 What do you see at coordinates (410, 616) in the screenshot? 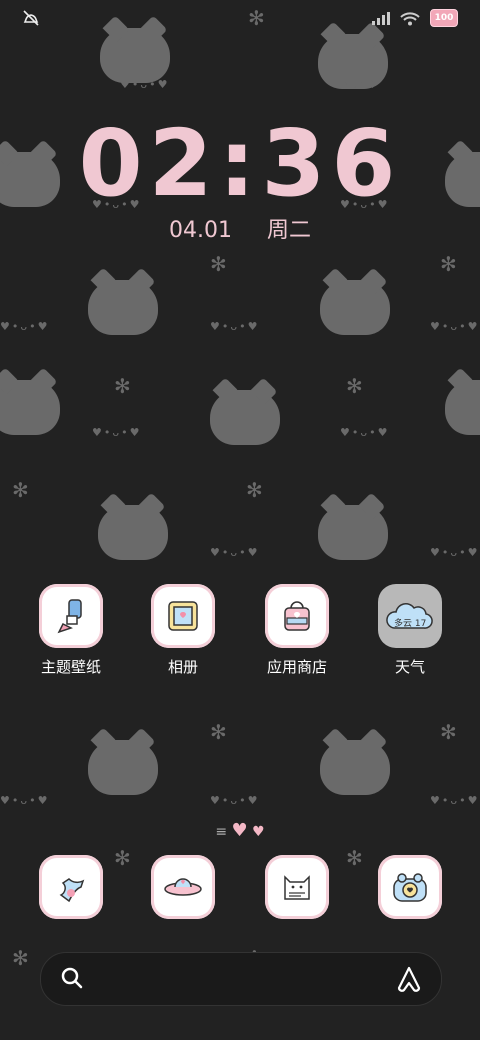
I see `cloud-icon: 多云 17` at bounding box center [410, 616].